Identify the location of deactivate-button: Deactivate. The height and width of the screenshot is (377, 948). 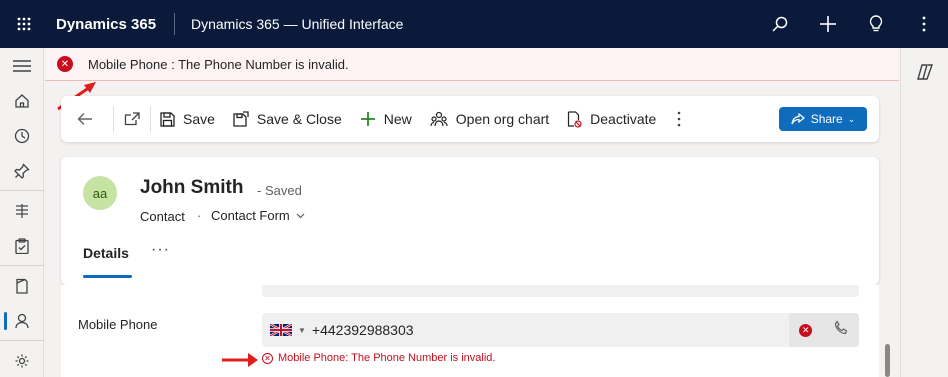
(611, 119).